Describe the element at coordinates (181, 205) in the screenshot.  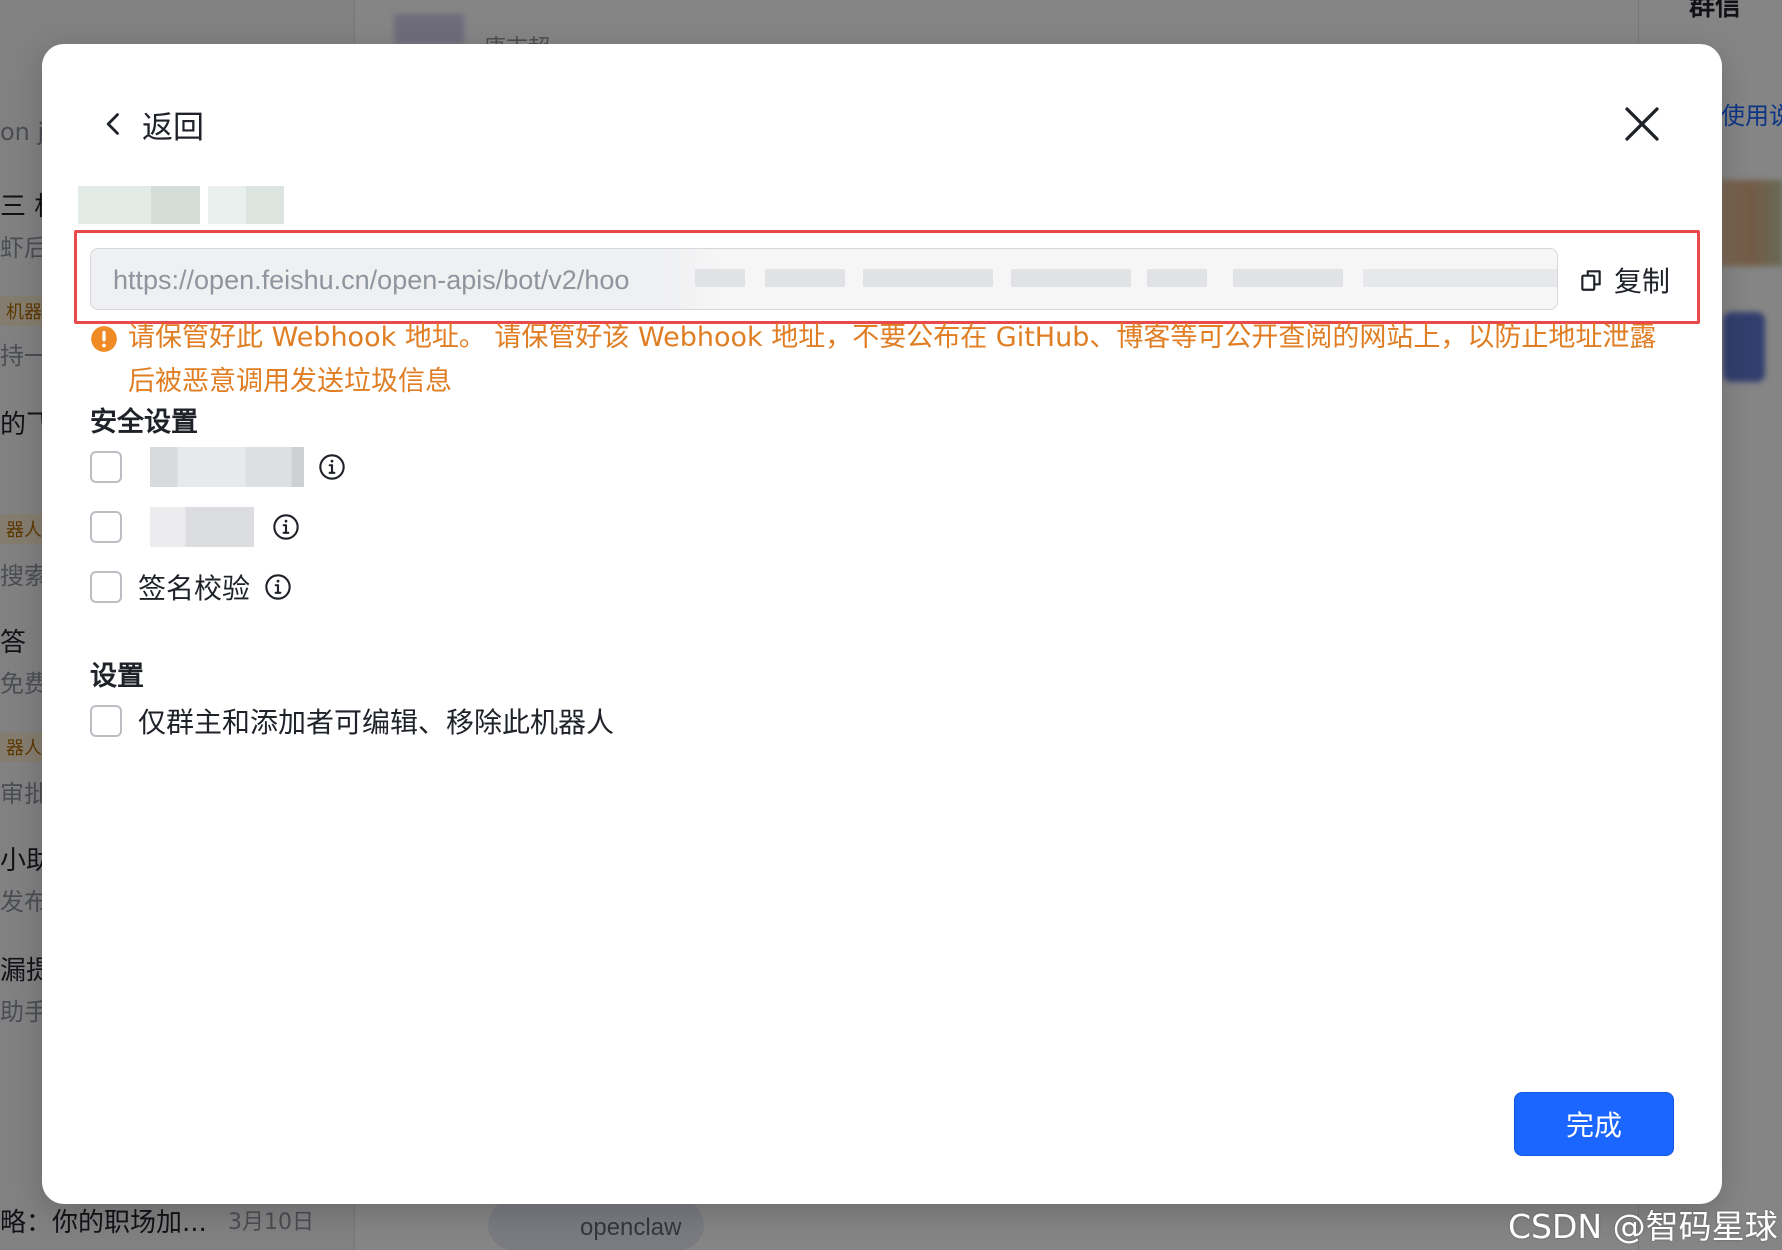
I see `bot-name-redacted` at that location.